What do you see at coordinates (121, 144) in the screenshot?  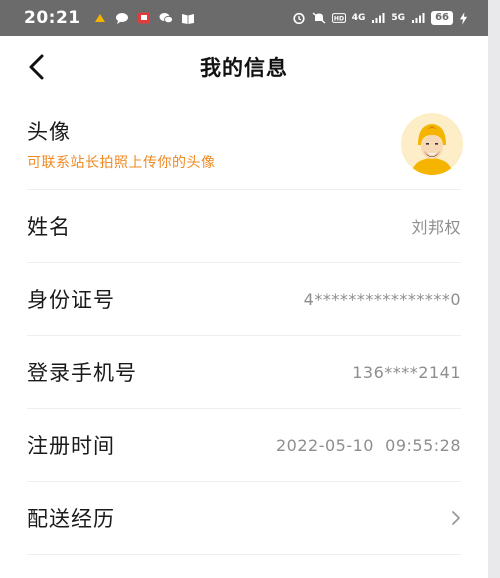 I see `avatar-text-group: 头像 可联系站长拍照上传你的头像` at bounding box center [121, 144].